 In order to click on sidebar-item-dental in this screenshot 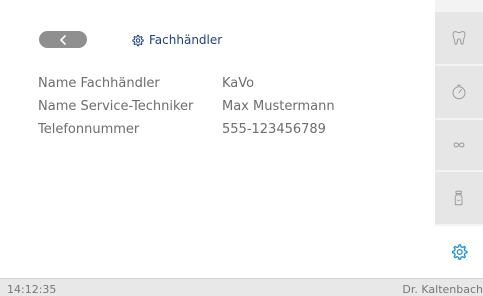, I will do `click(459, 38)`.